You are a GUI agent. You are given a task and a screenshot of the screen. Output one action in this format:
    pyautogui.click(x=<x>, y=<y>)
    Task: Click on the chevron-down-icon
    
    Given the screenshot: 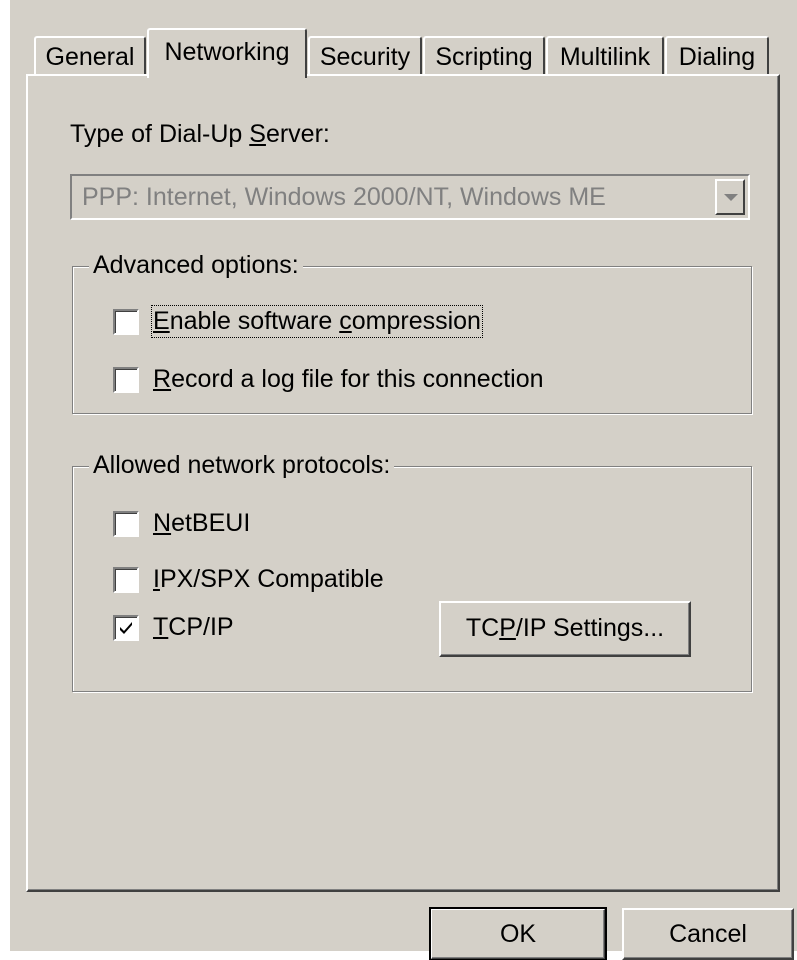 What is the action you would take?
    pyautogui.click(x=731, y=197)
    